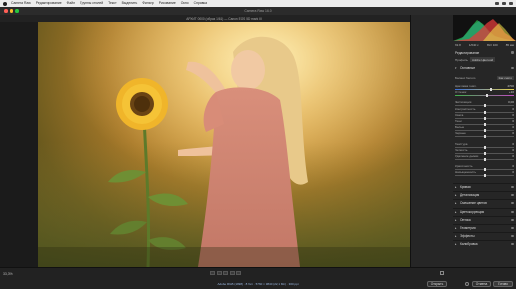 This screenshot has height=289, width=516. I want to click on close-window-icon, so click(6, 11).